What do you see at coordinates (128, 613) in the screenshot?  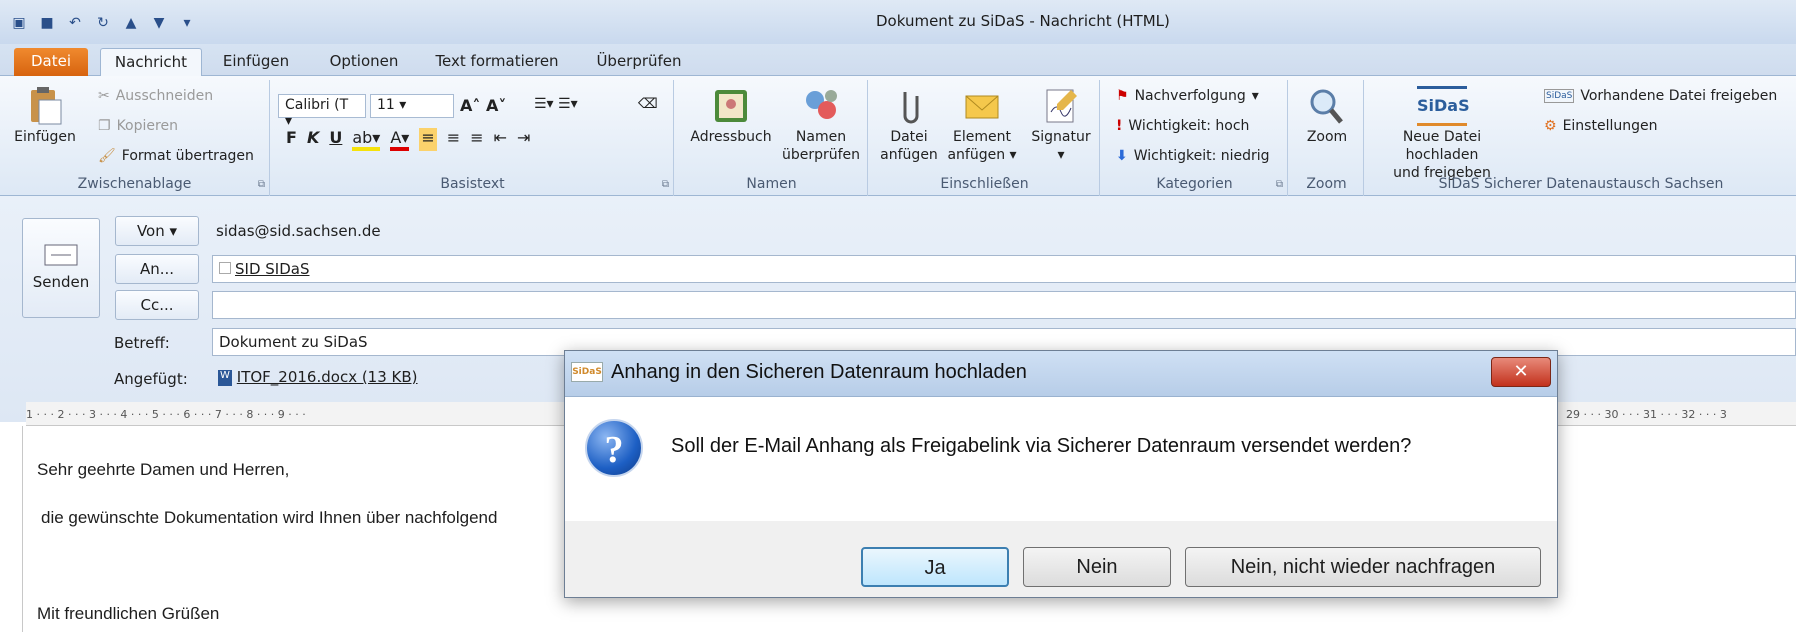 I see `body-closing: Mit freundlichen Grüßen` at bounding box center [128, 613].